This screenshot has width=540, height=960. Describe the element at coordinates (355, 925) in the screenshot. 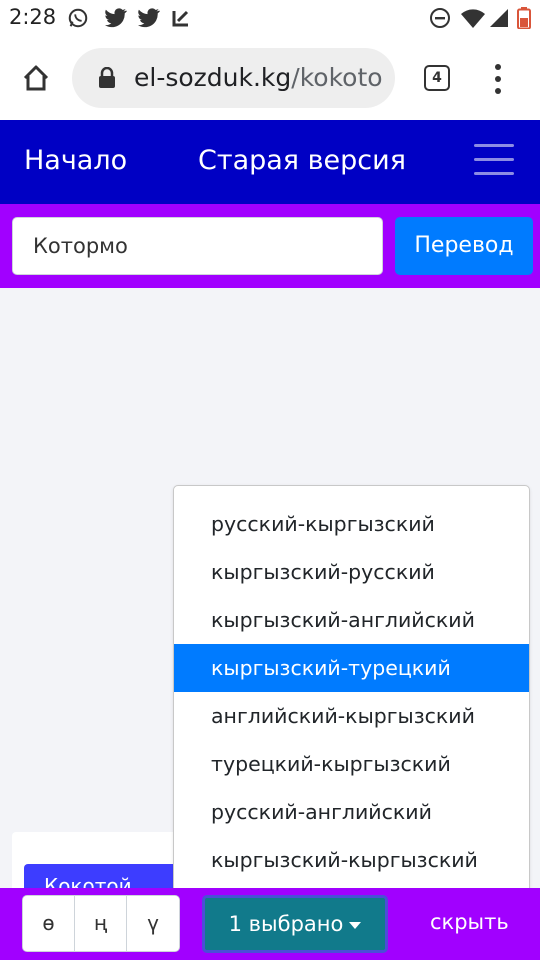

I see `caret-down-icon` at that location.